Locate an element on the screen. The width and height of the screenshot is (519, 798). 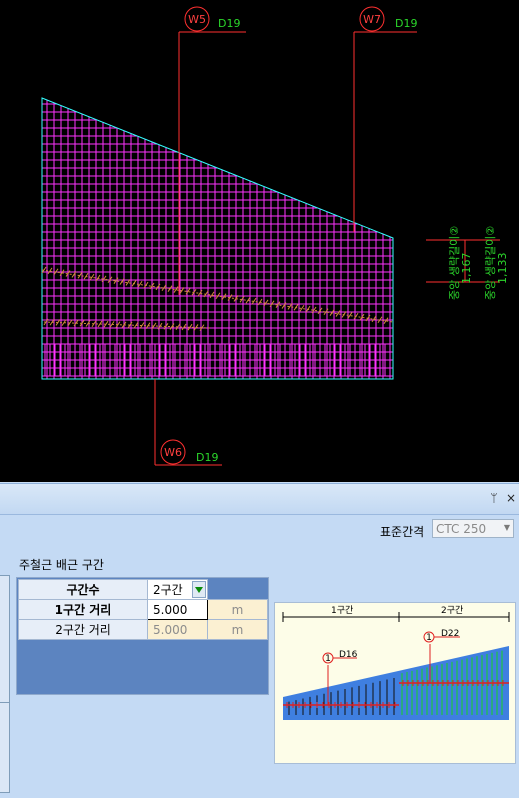
side-dimension: 중앙 생략길이② 1,167 중앙 생략길이② 1,133 is located at coordinates (467, 263).